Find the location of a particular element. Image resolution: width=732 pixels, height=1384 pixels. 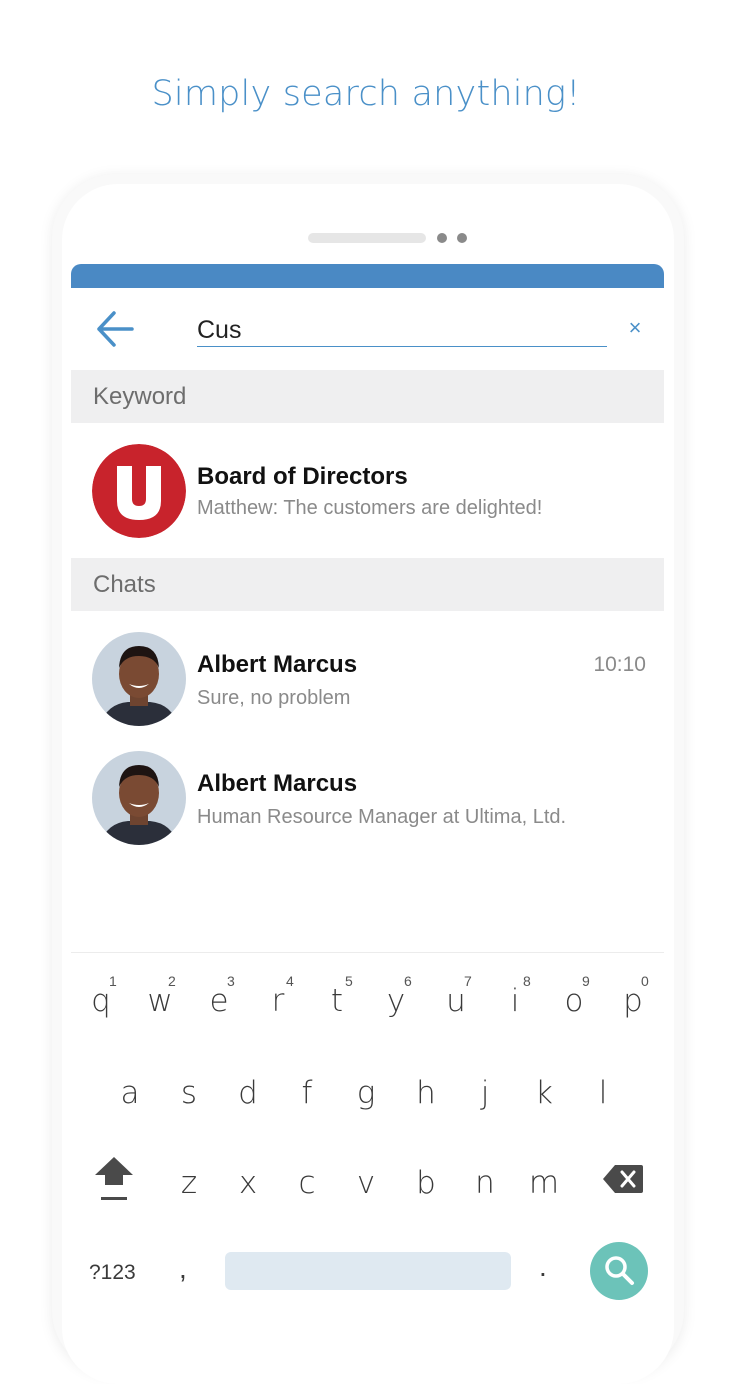

key-f: f is located at coordinates (307, 1095).